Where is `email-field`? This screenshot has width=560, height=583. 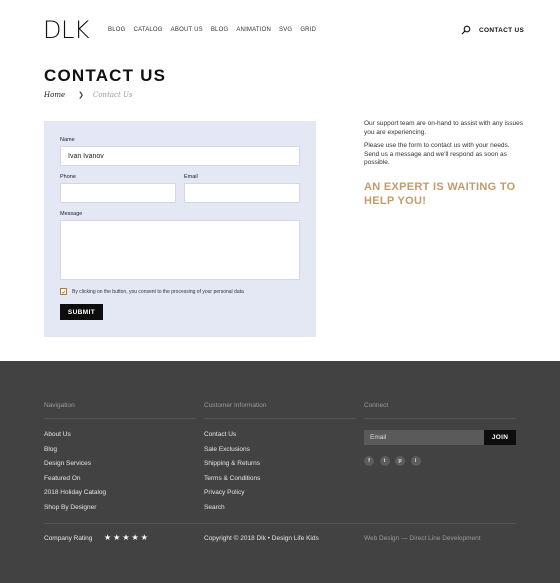
email-field is located at coordinates (242, 193).